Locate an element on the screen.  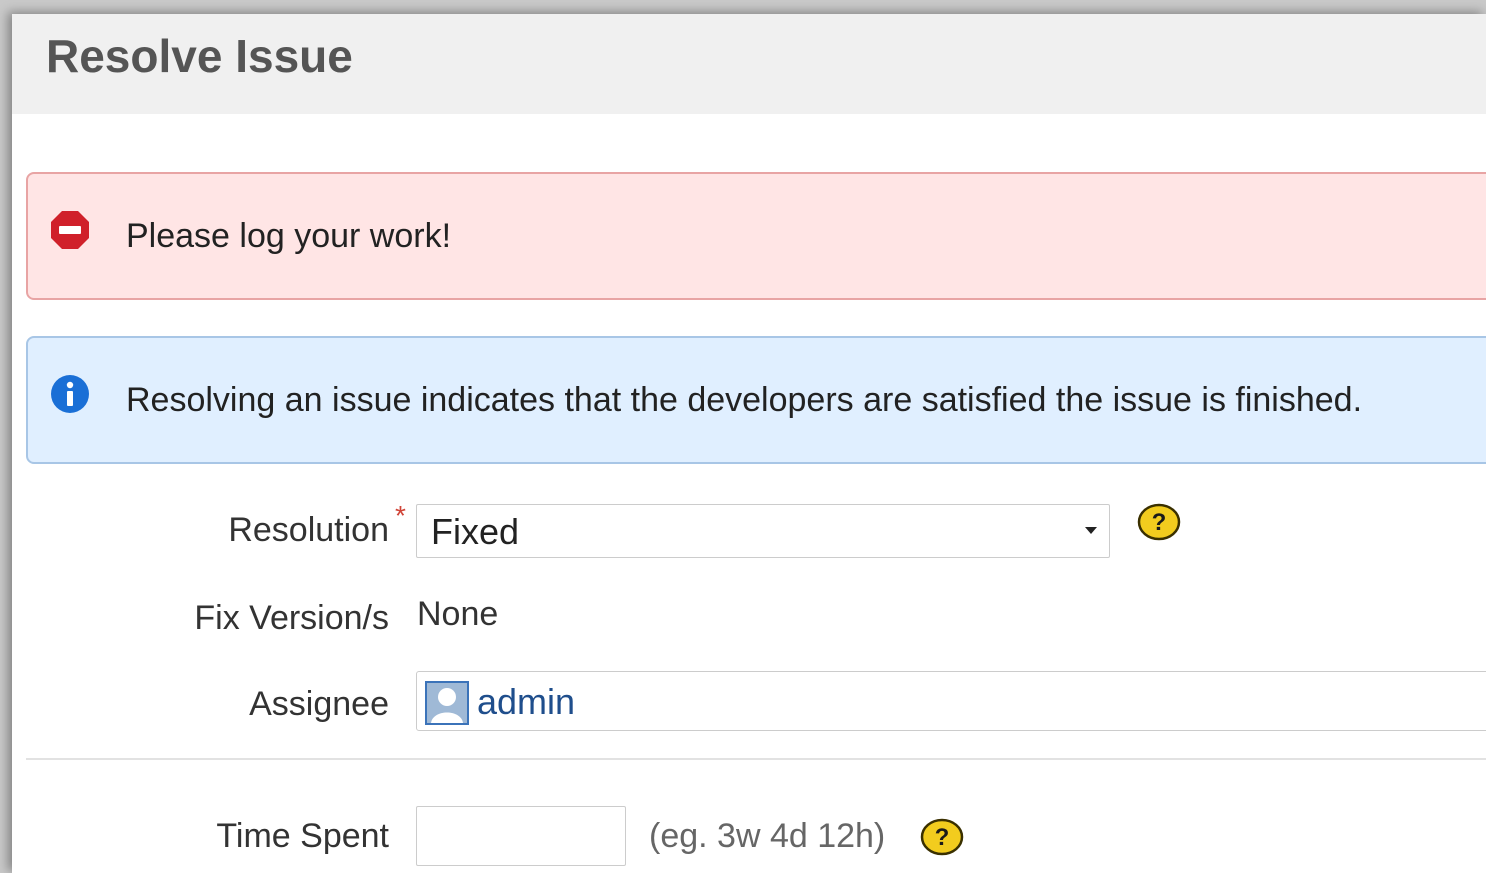
user-avatar-icon is located at coordinates (447, 703).